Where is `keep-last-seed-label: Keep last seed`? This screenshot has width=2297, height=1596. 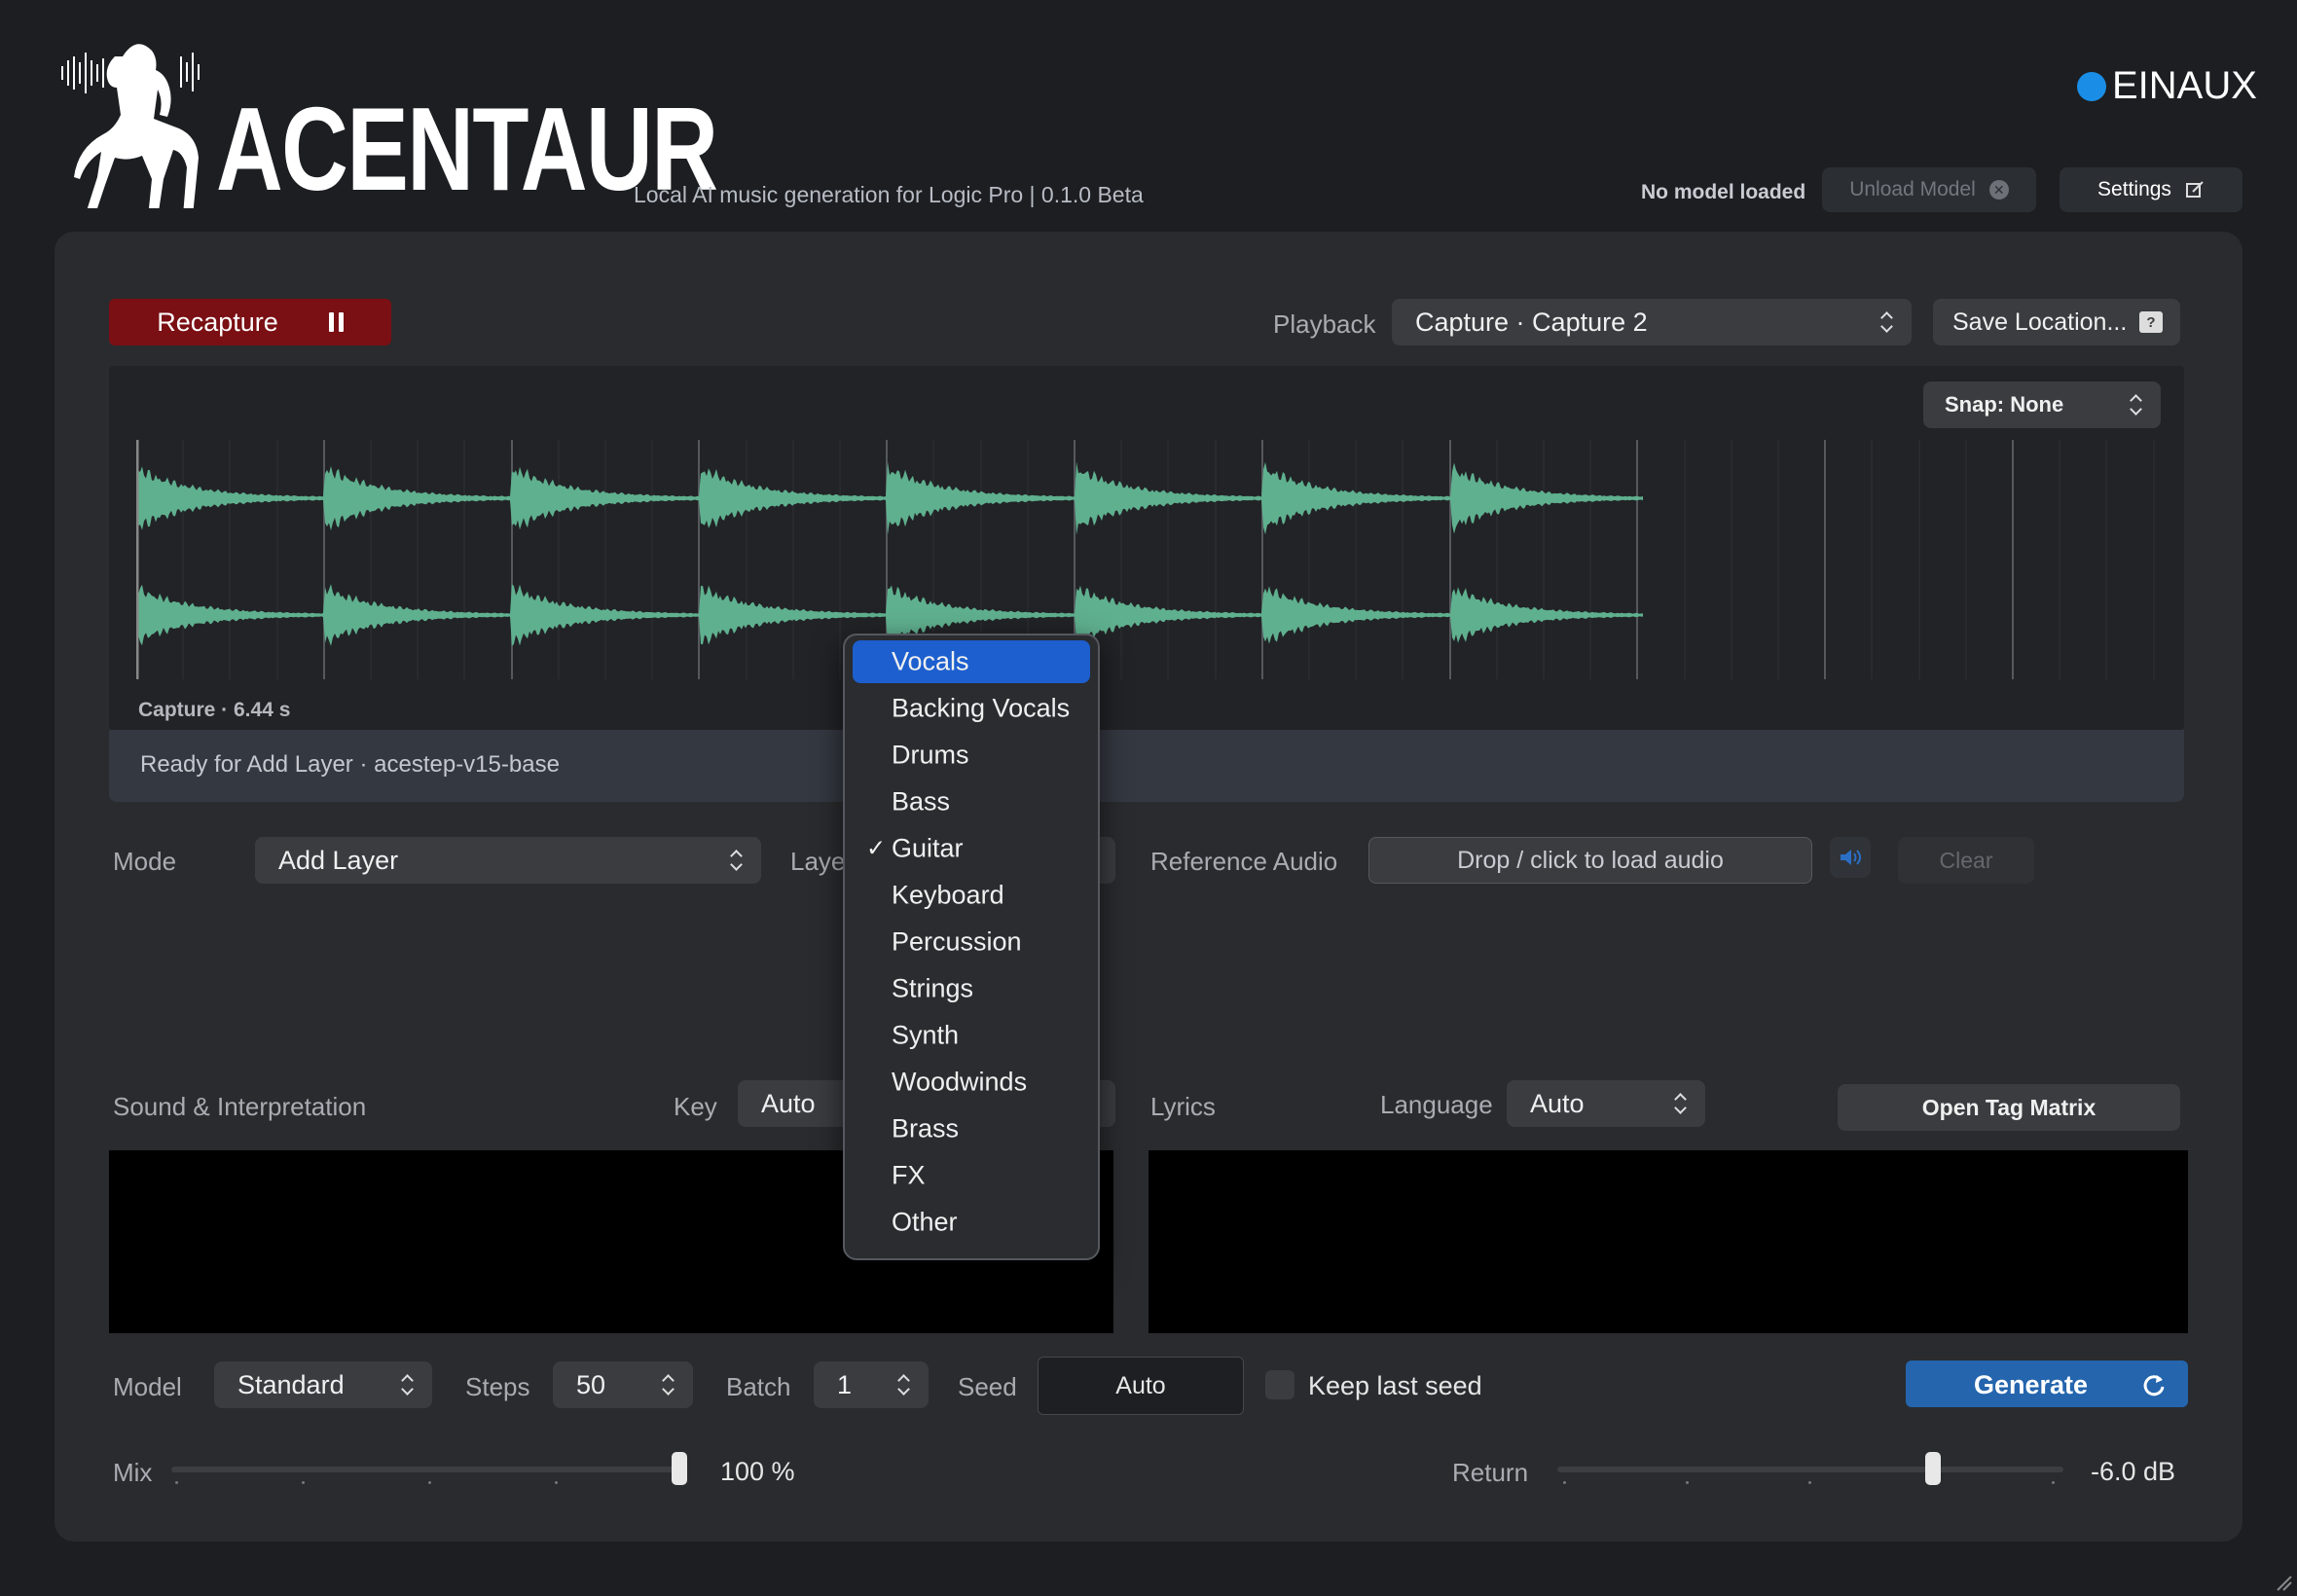 keep-last-seed-label: Keep last seed is located at coordinates (1395, 1385).